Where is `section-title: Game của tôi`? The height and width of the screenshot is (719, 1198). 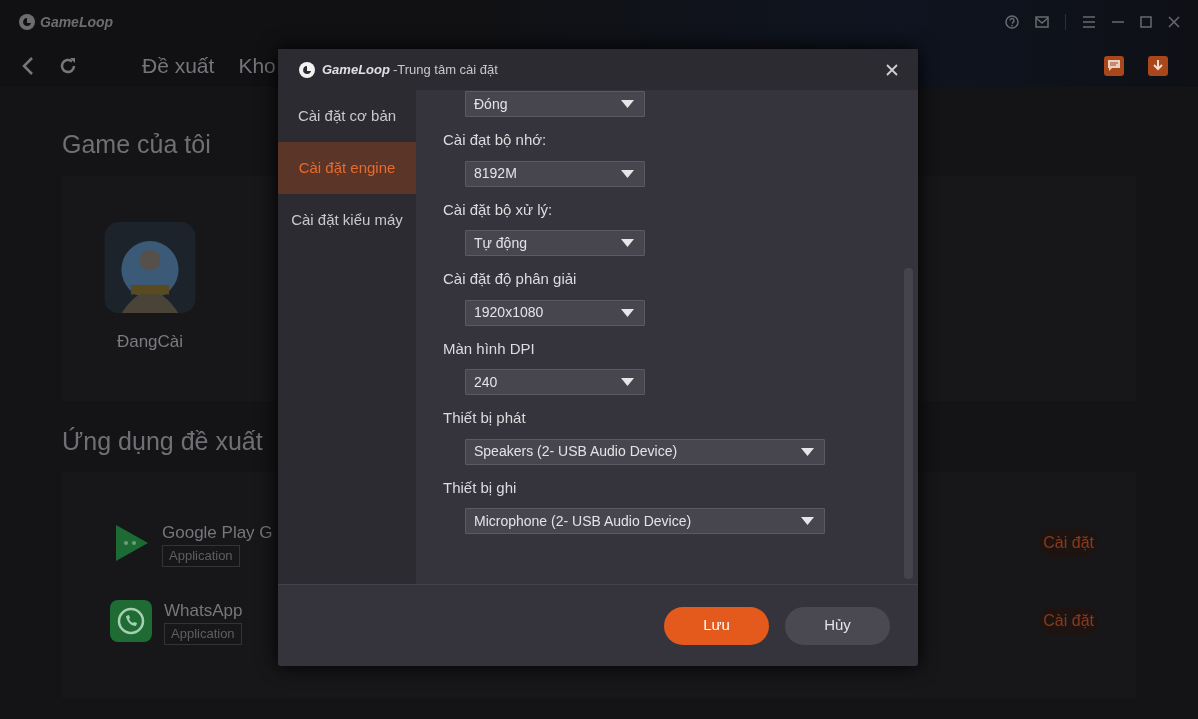 section-title: Game của tôi is located at coordinates (136, 144).